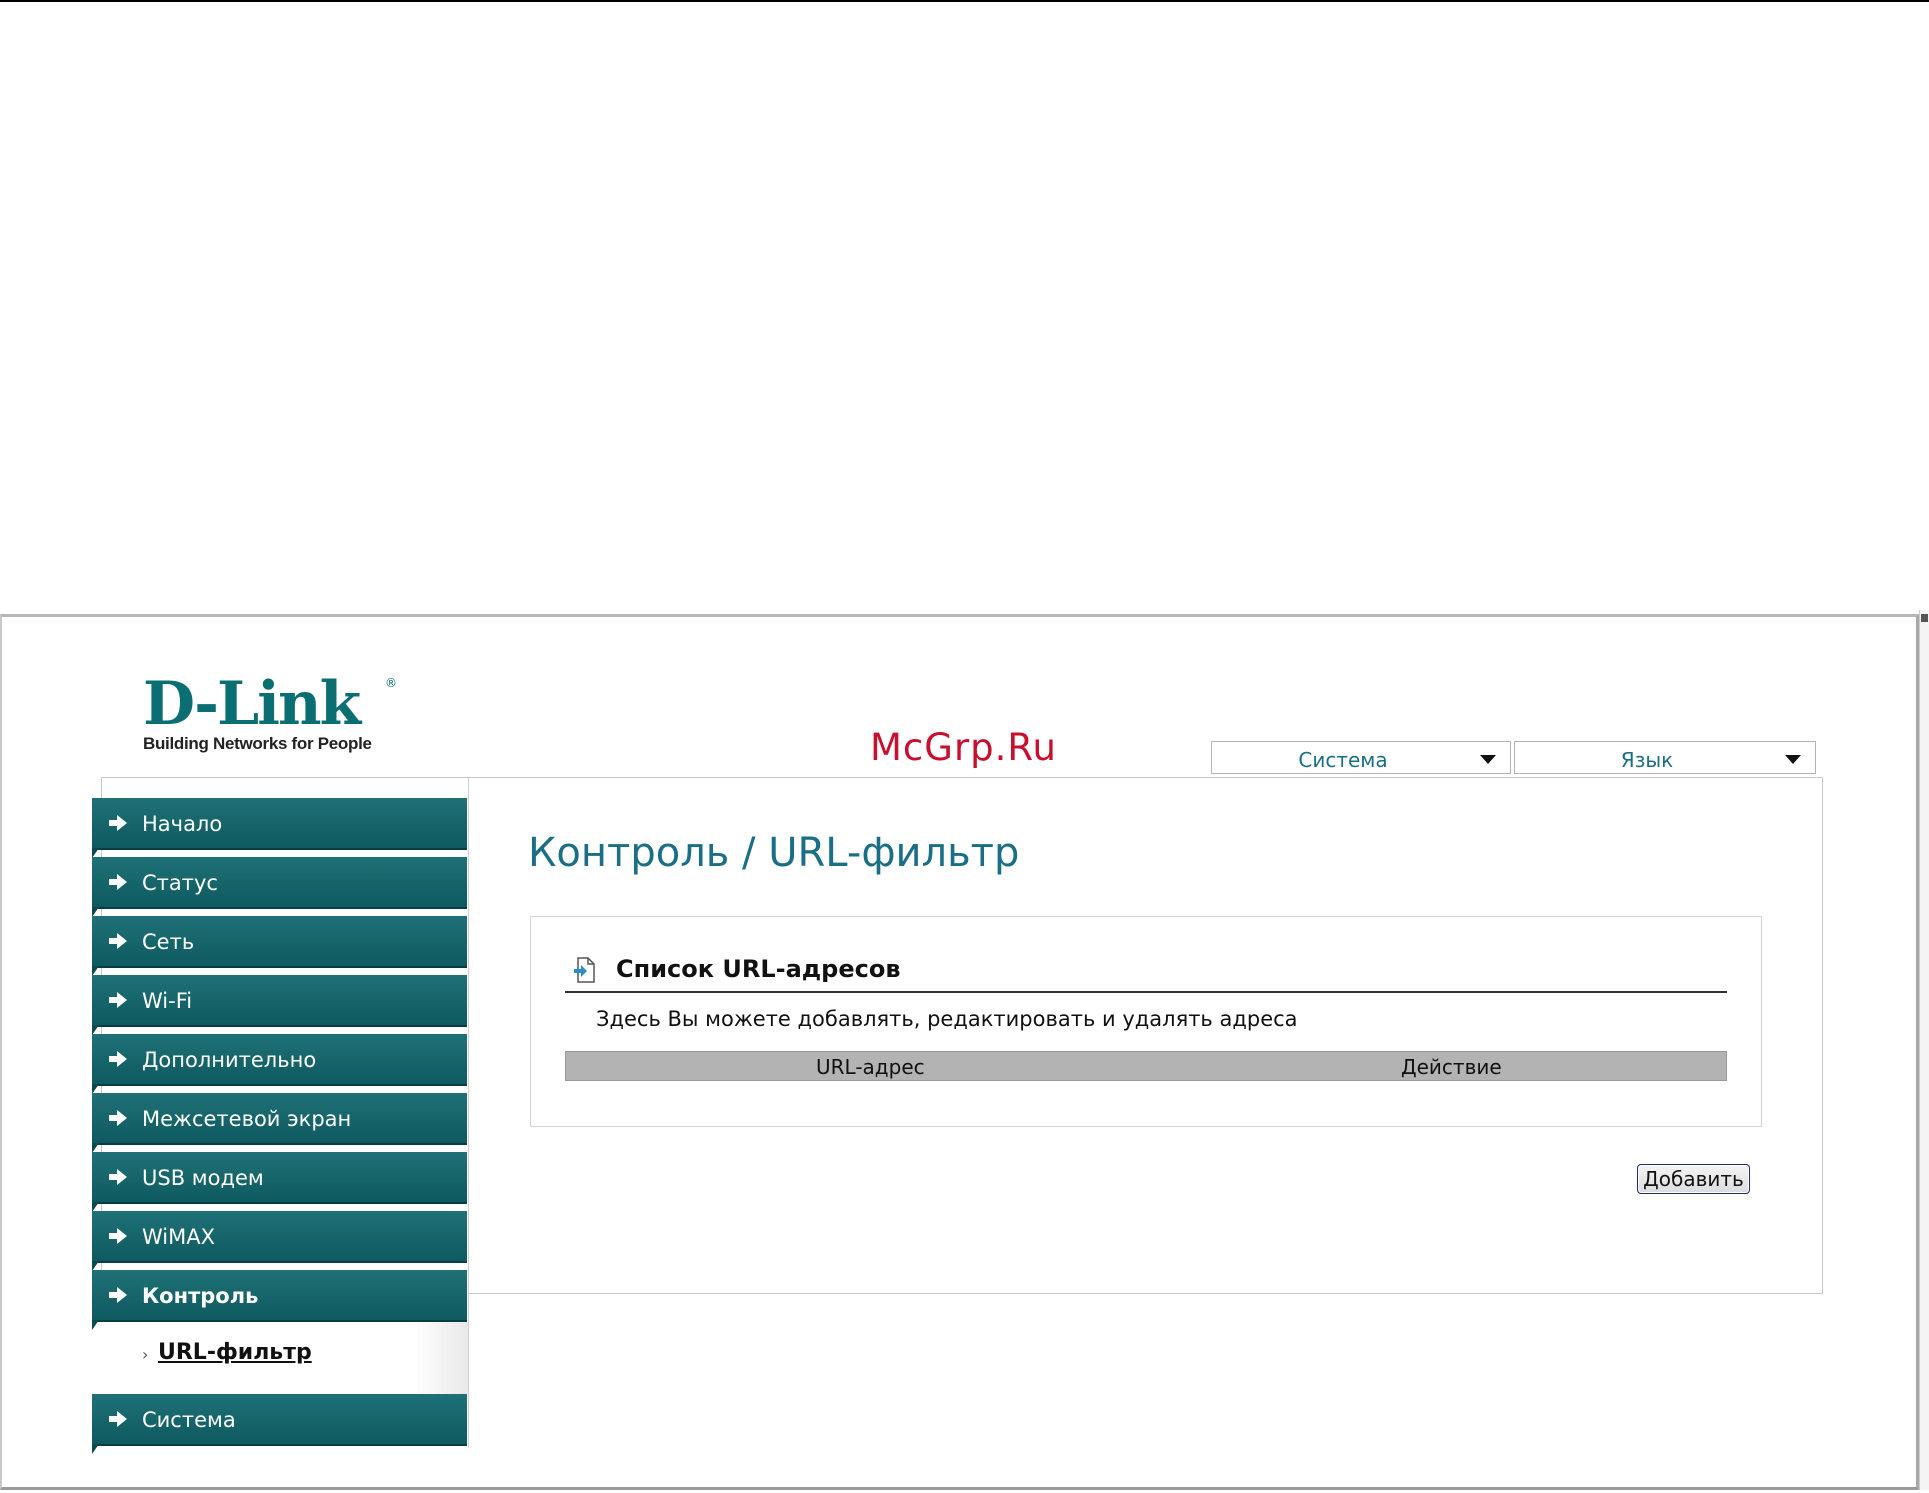 The width and height of the screenshot is (1929, 1493). Describe the element at coordinates (279, 828) in the screenshot. I see `sidebar-item-home: Начало` at that location.